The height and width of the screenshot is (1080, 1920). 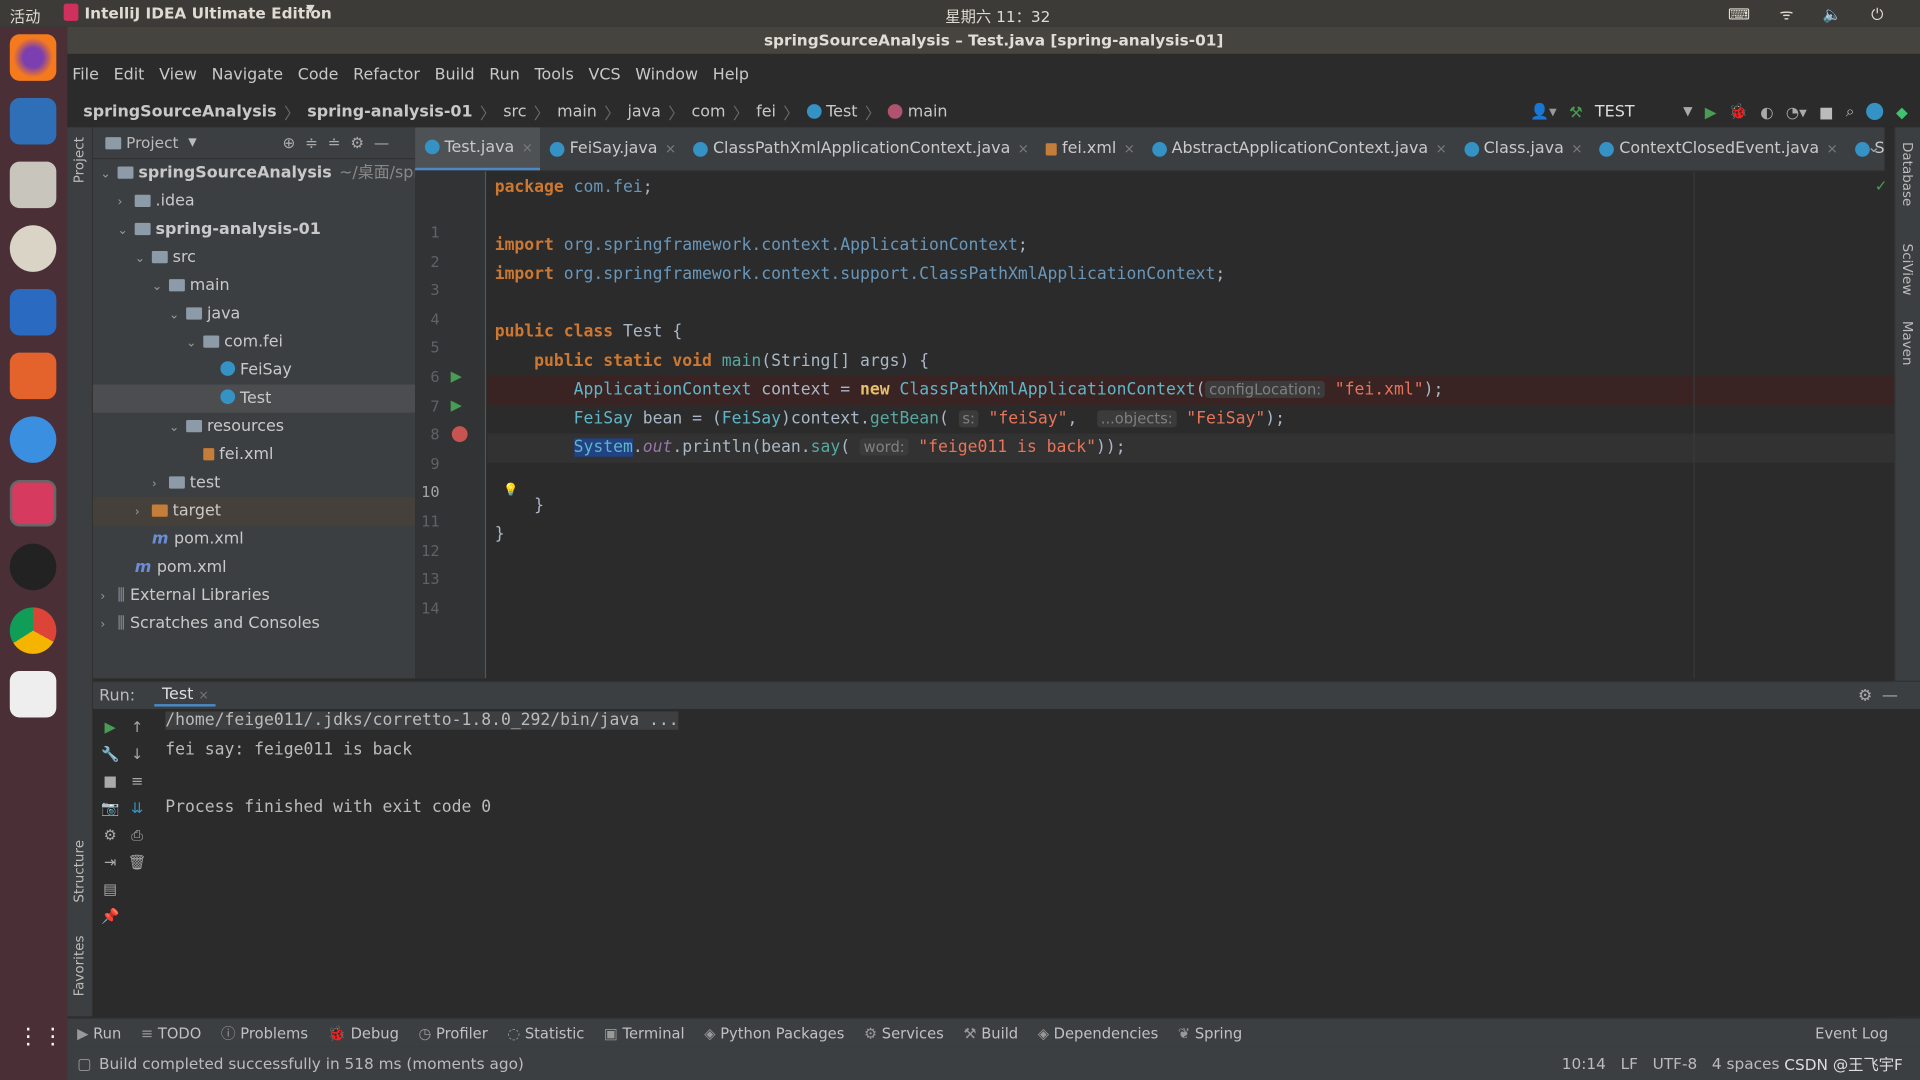 I want to click on build-hammer-icon: ⚒, so click(x=1576, y=111).